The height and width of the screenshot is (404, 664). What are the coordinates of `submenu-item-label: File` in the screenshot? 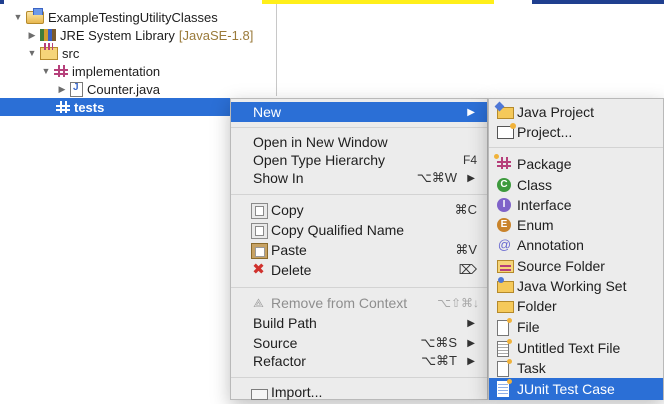 It's located at (528, 327).